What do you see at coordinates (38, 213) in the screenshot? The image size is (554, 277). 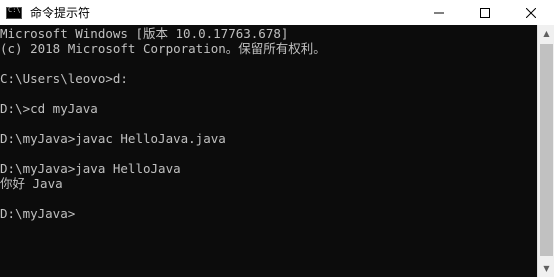 I see `console-prompt-line: D:\myJava>` at bounding box center [38, 213].